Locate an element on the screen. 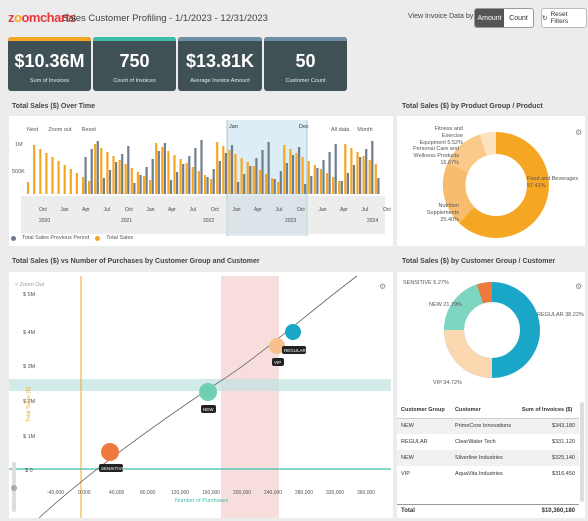 This screenshot has height=521, width=588. bubble-regular is located at coordinates (293, 332).